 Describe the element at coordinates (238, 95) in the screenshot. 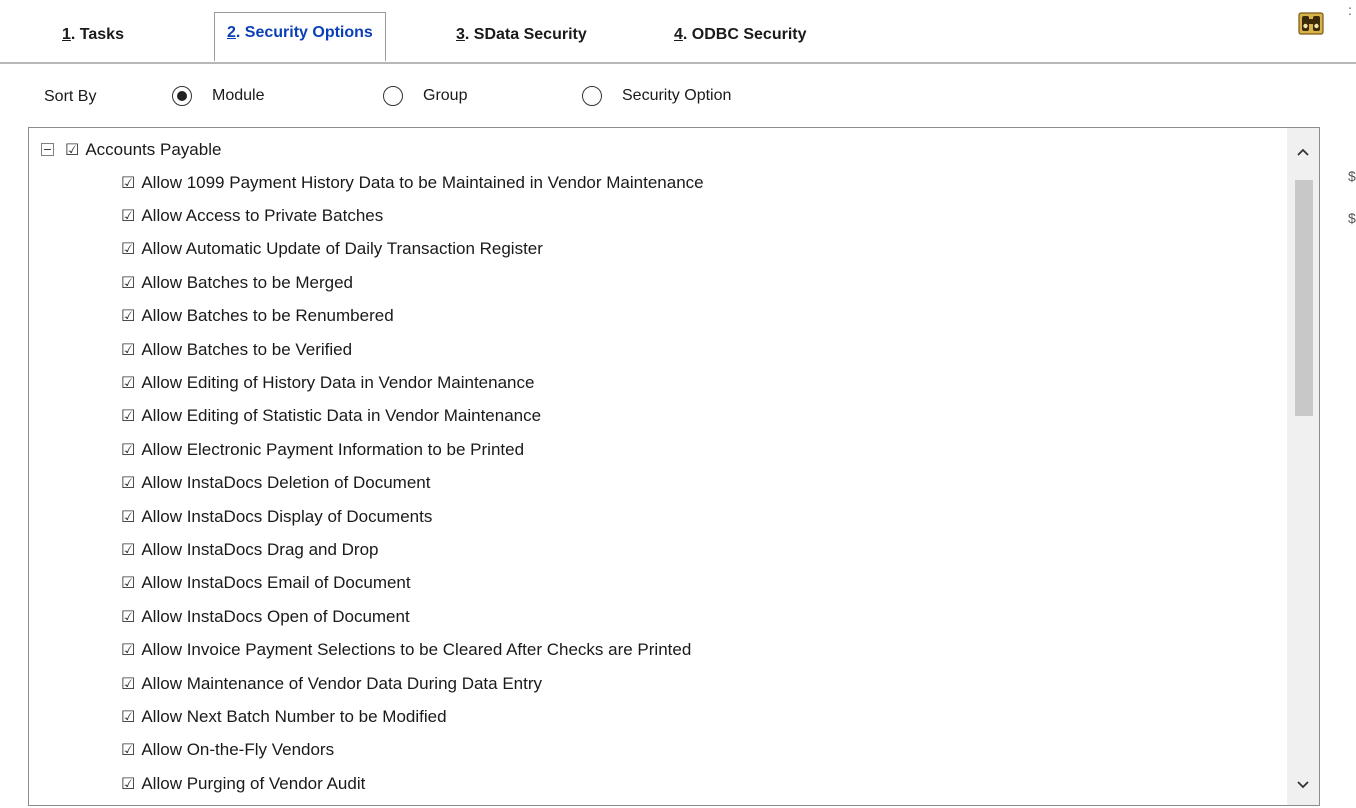

I see `radio-label: Module` at that location.